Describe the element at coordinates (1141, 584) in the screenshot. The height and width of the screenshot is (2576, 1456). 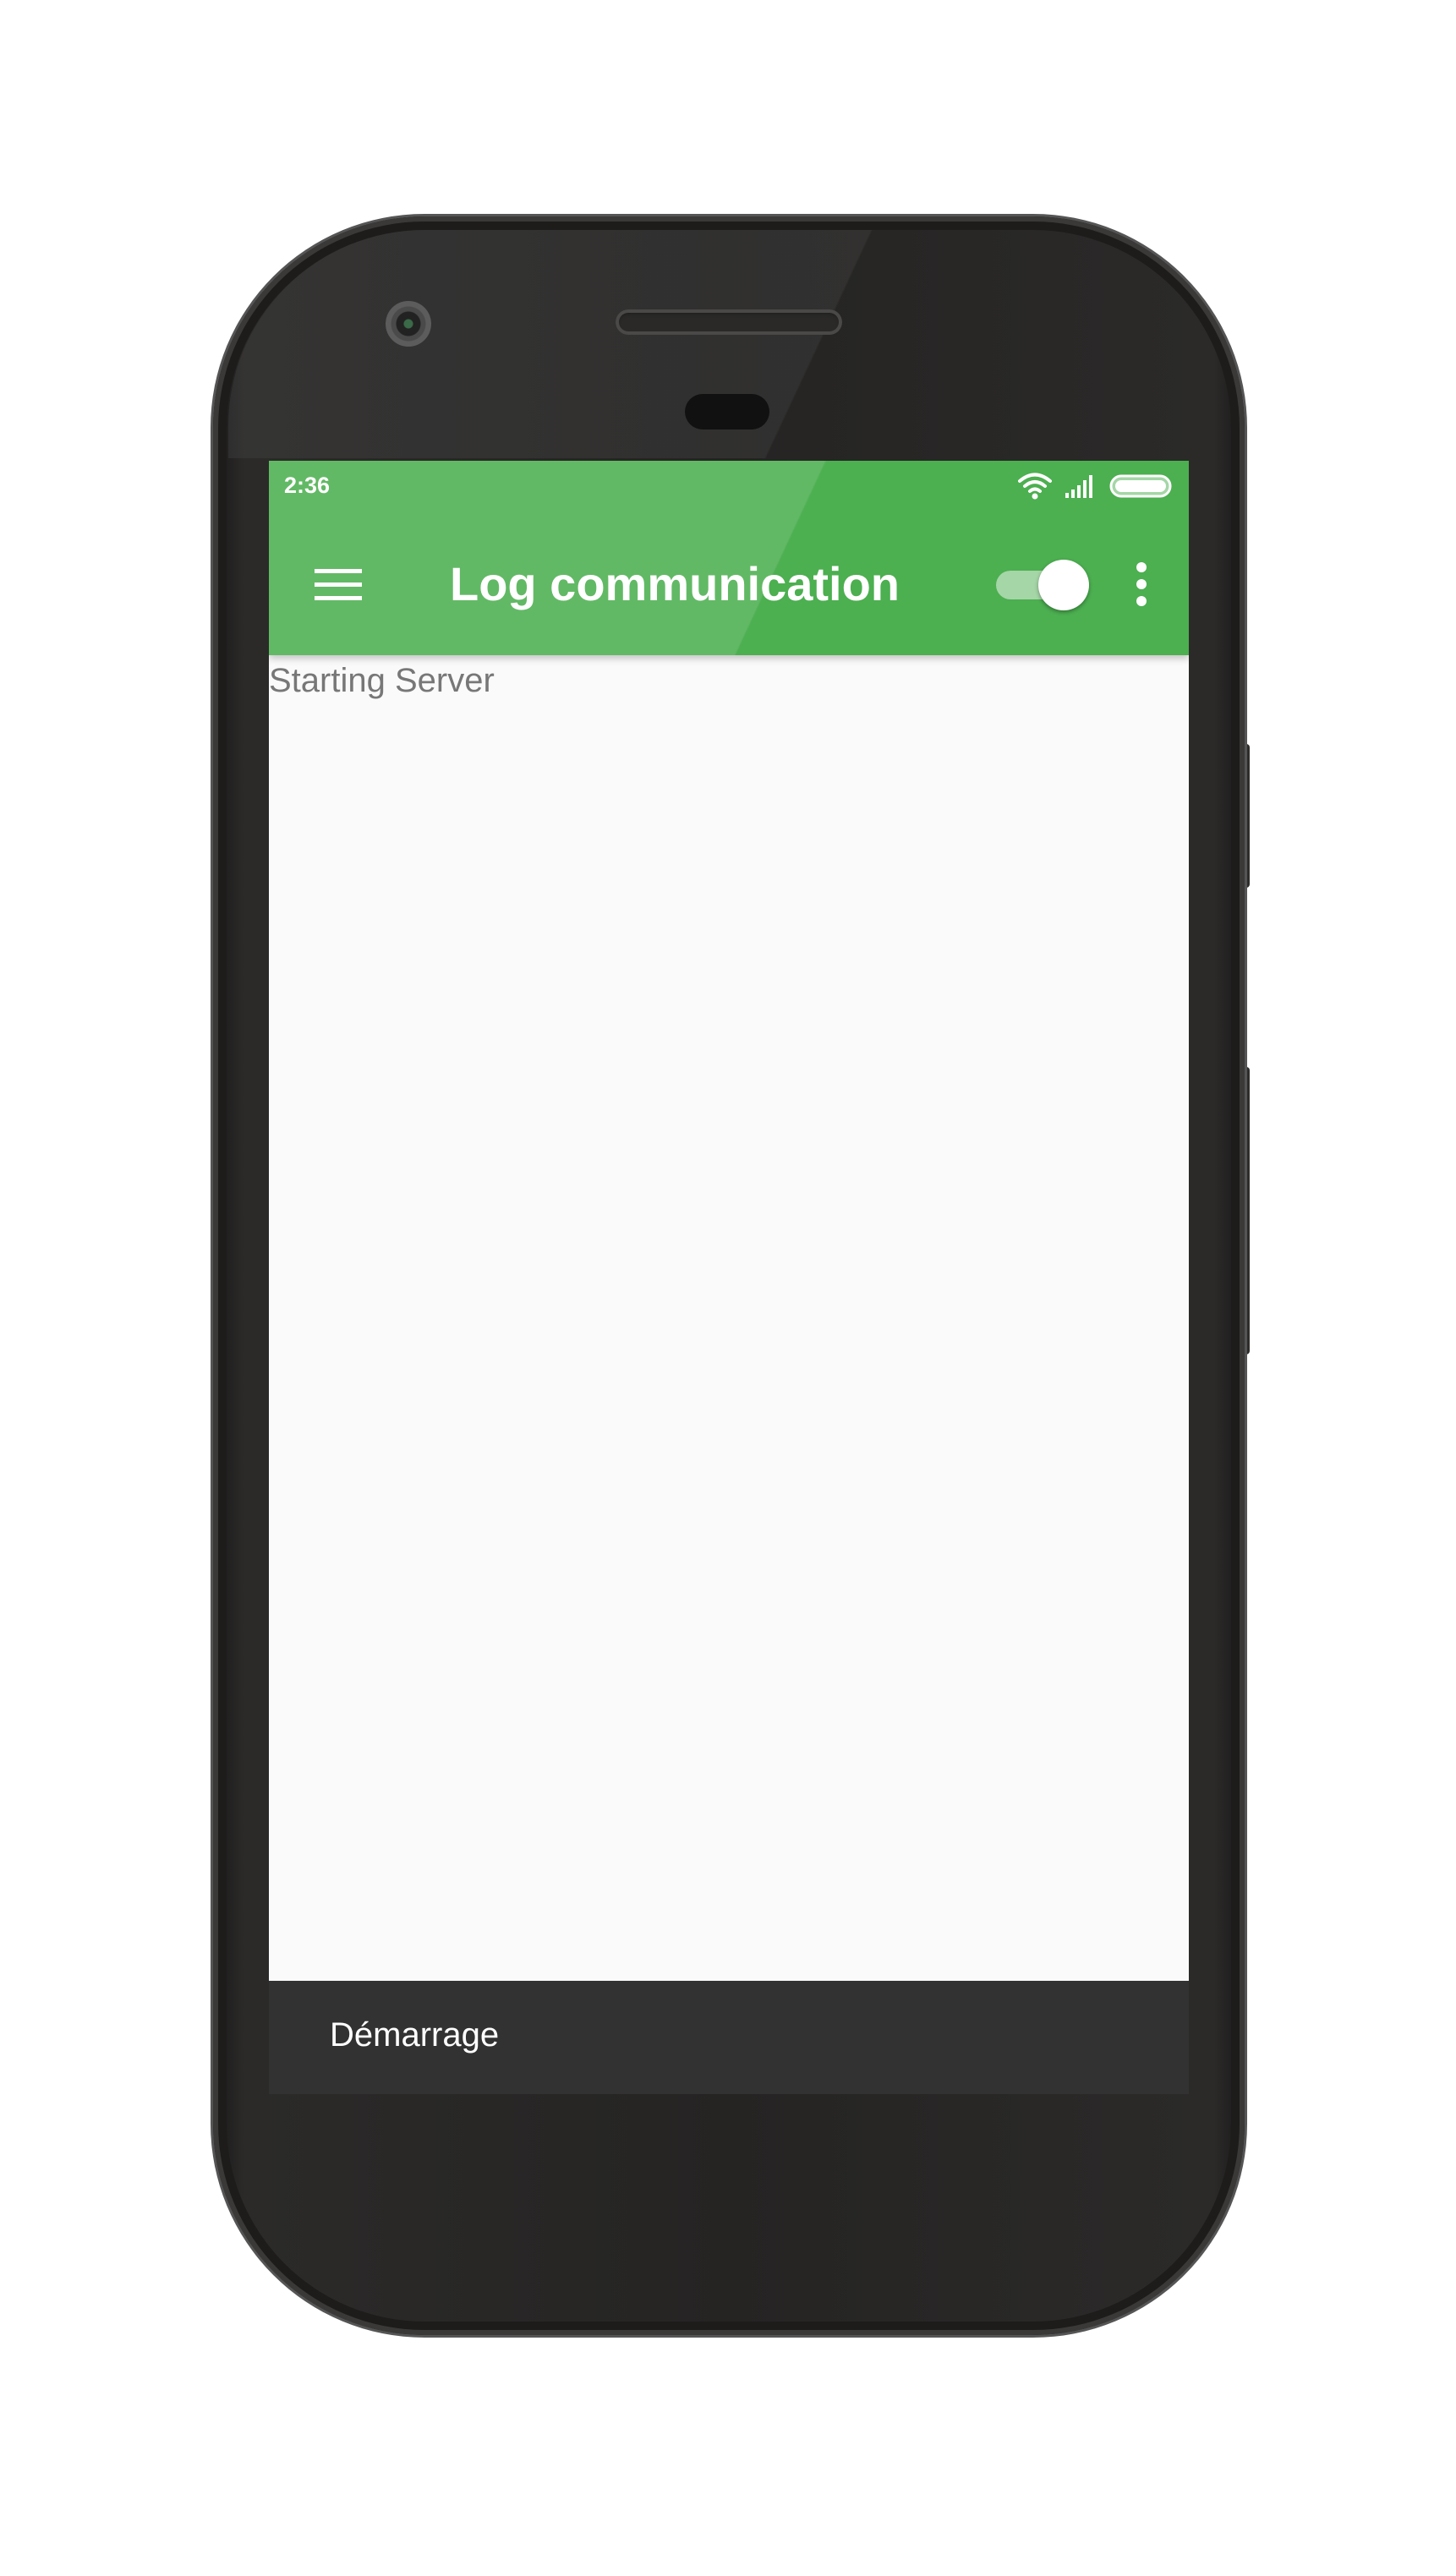
I see `more-vert-icon` at that location.